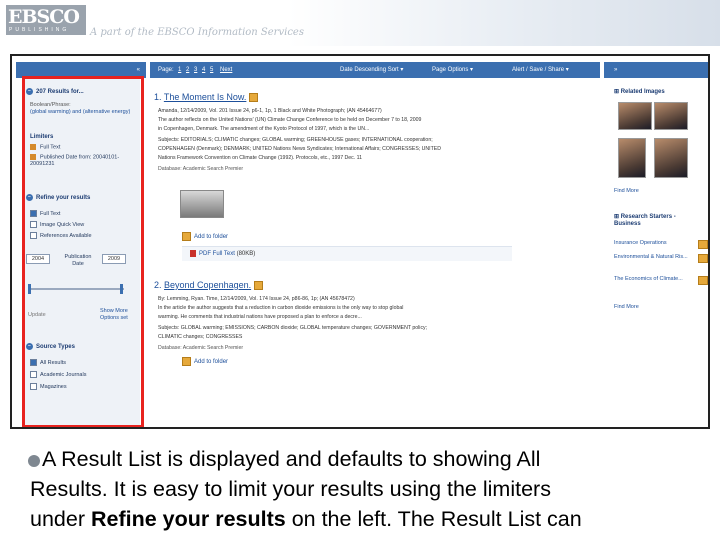  I want to click on result-title-link: Beyond Copenhagen., so click(207, 285).